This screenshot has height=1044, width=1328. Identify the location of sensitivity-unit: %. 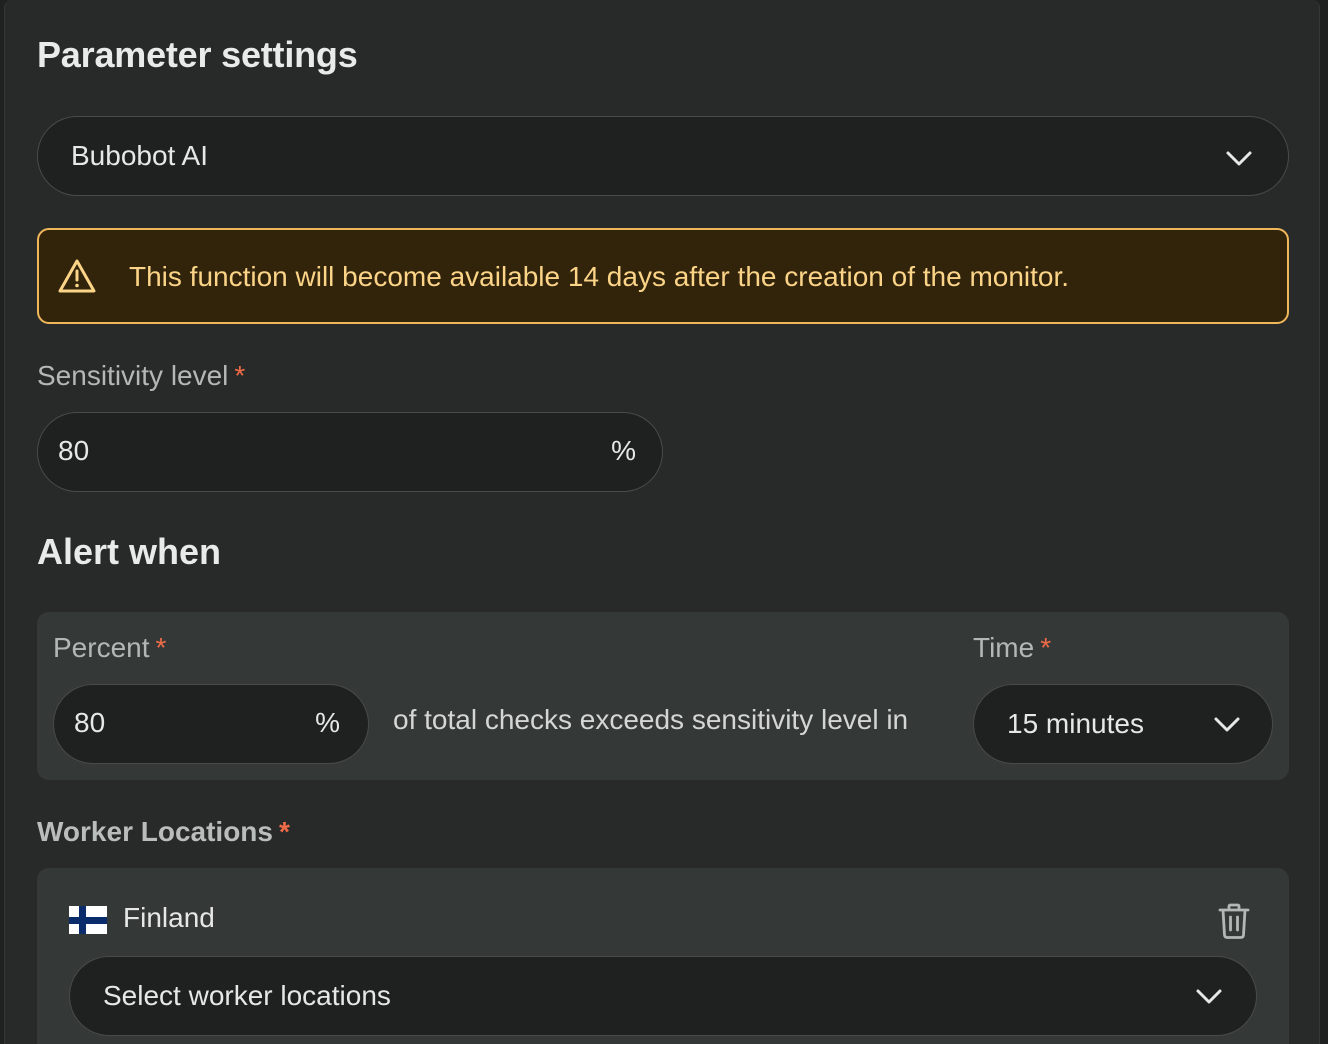
(623, 450).